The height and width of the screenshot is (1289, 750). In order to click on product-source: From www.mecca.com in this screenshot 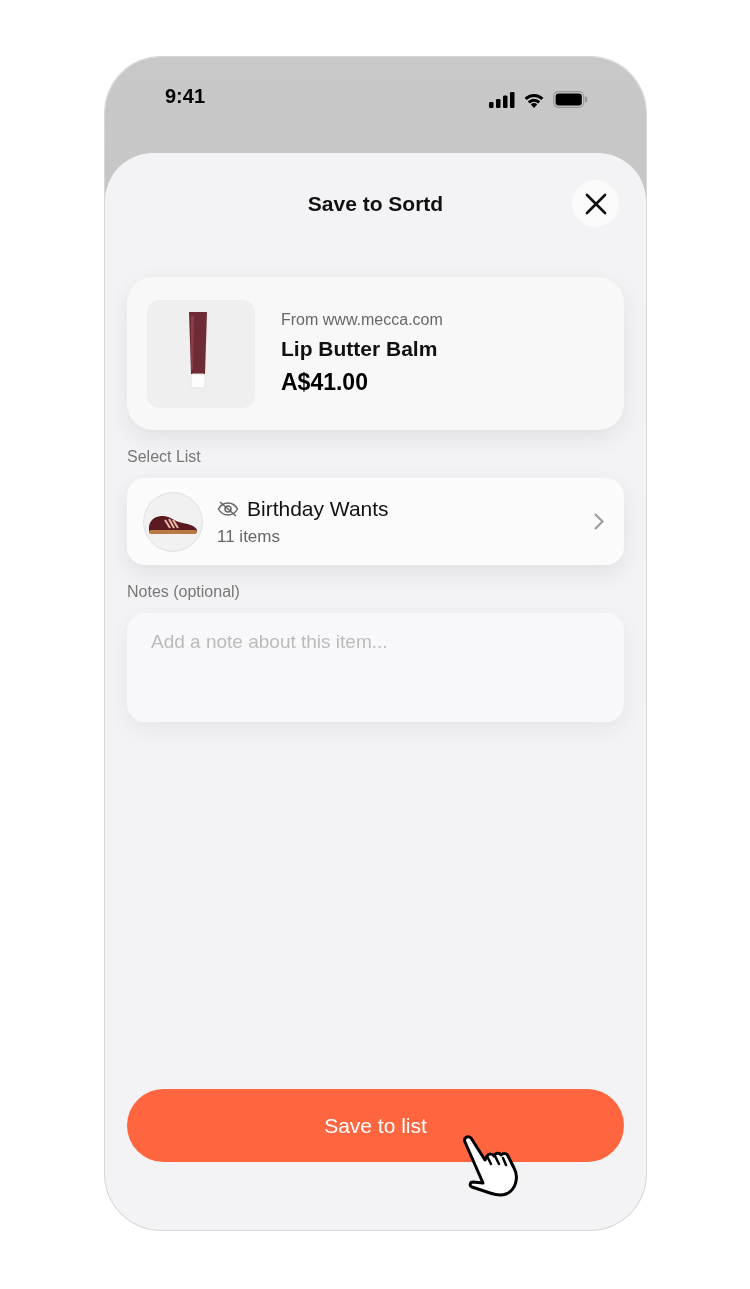, I will do `click(362, 320)`.